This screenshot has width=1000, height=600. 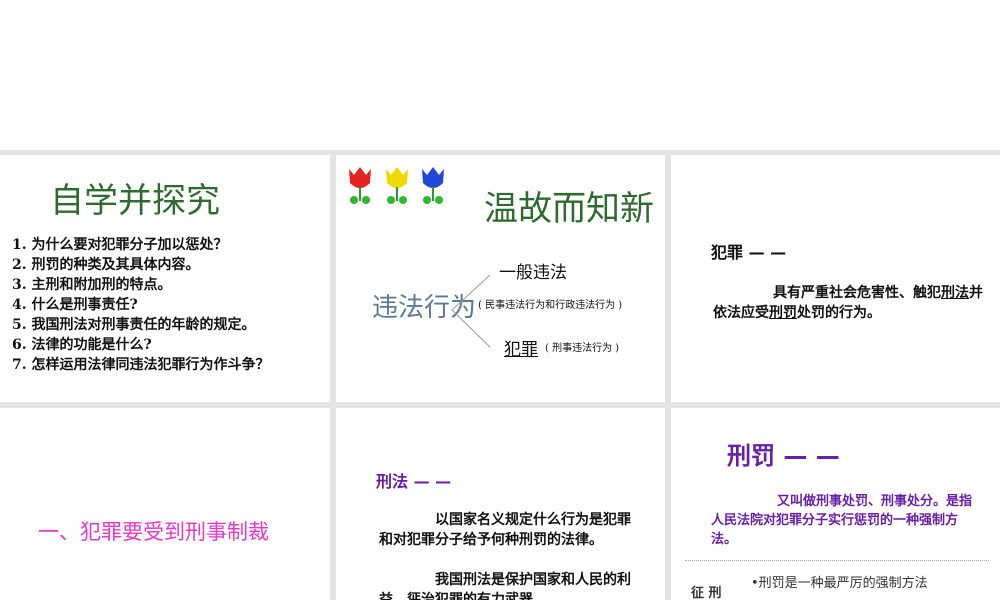 I want to click on term-penalty: 刑罚, so click(x=783, y=313).